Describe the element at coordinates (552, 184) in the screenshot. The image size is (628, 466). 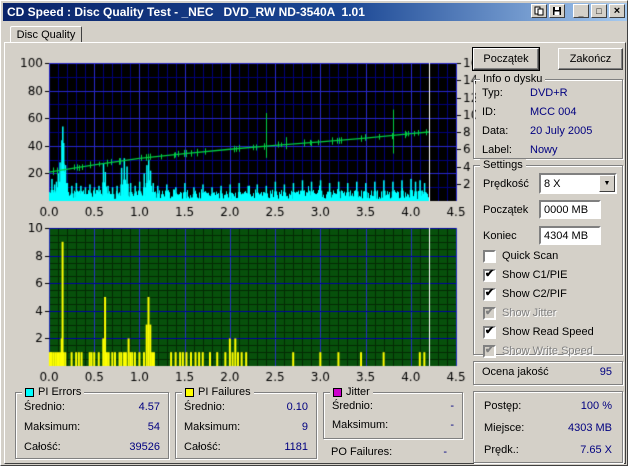
I see `speed-value: 8 X` at that location.